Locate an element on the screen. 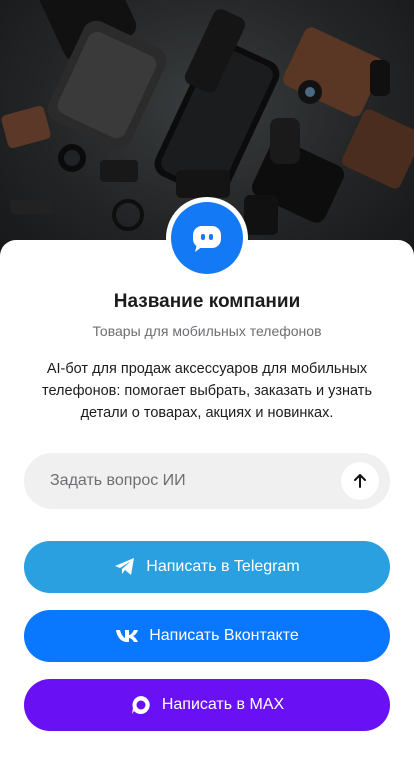  max-icon is located at coordinates (141, 705).